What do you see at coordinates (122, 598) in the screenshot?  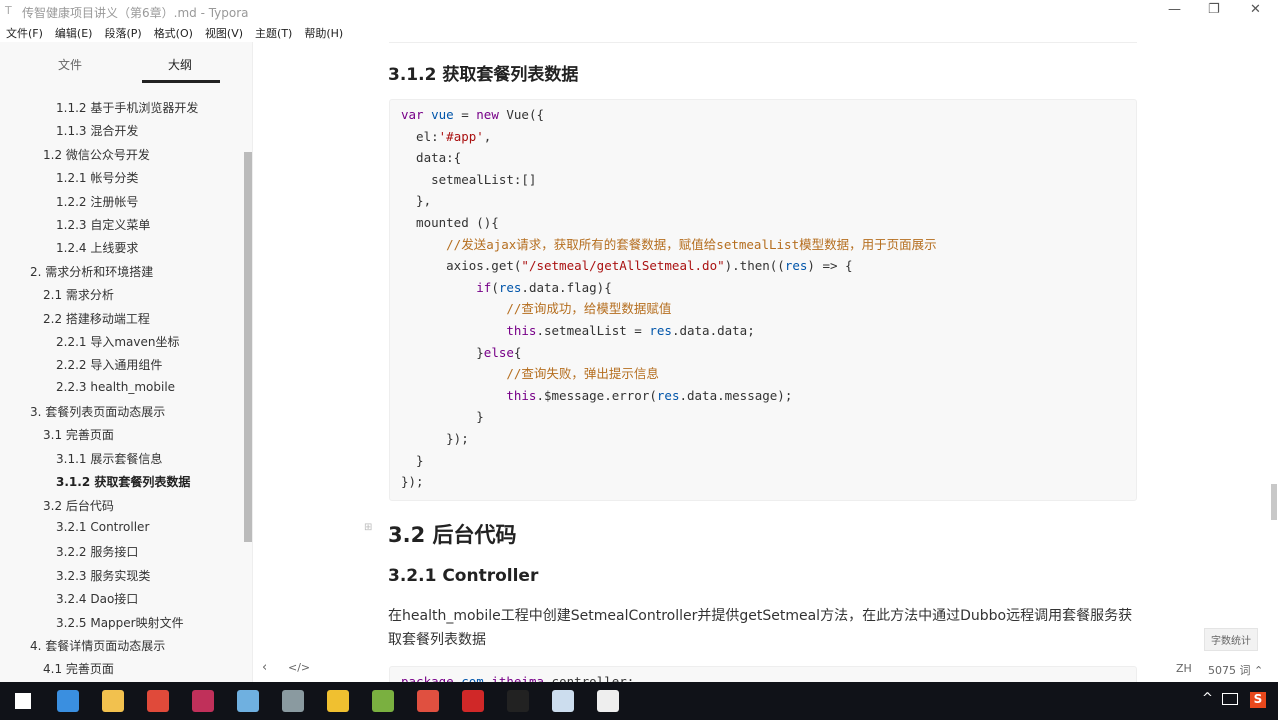 I see `outline-item: 3.2.4 Dao接口` at bounding box center [122, 598].